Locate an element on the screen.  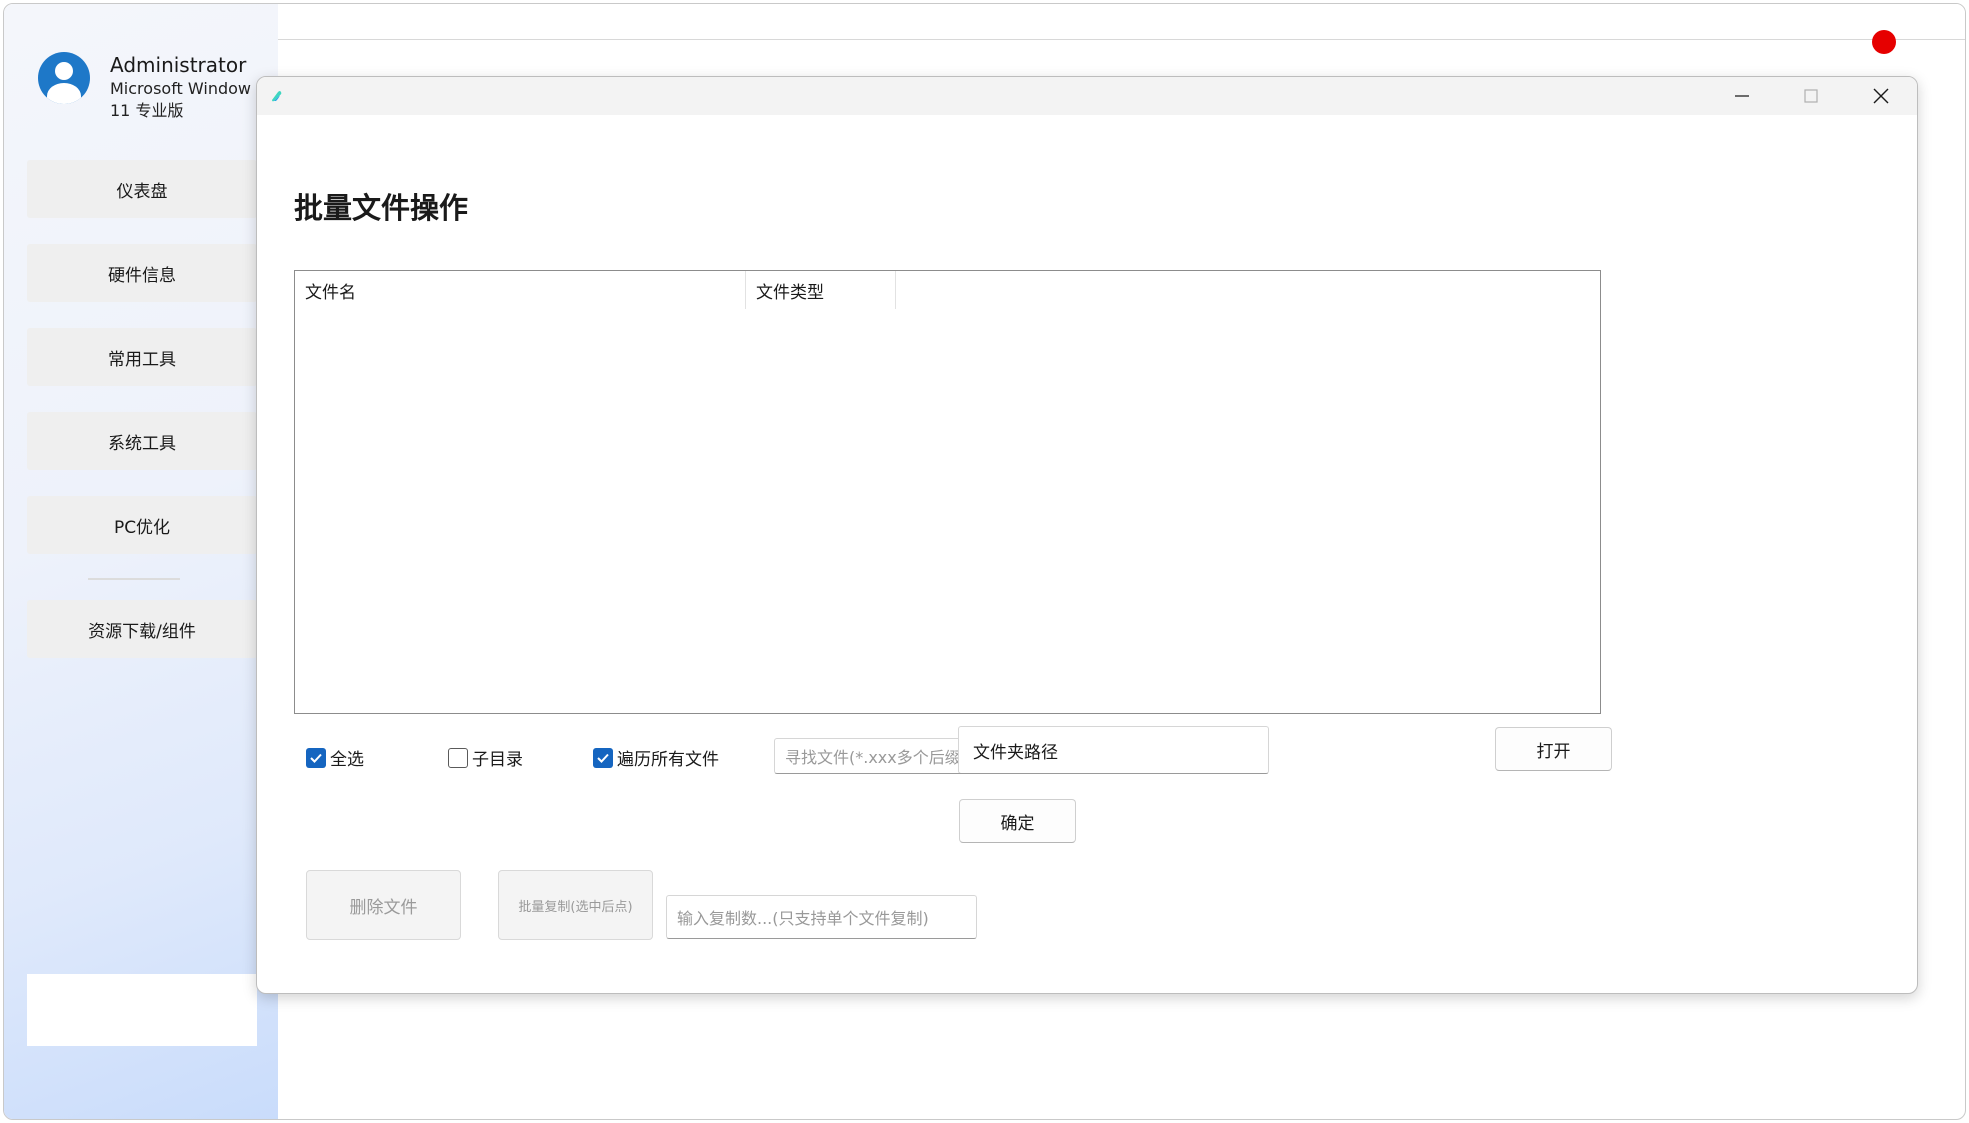
user-profile: Administrator Microsoft Window 11 专业版 is located at coordinates (159, 87).